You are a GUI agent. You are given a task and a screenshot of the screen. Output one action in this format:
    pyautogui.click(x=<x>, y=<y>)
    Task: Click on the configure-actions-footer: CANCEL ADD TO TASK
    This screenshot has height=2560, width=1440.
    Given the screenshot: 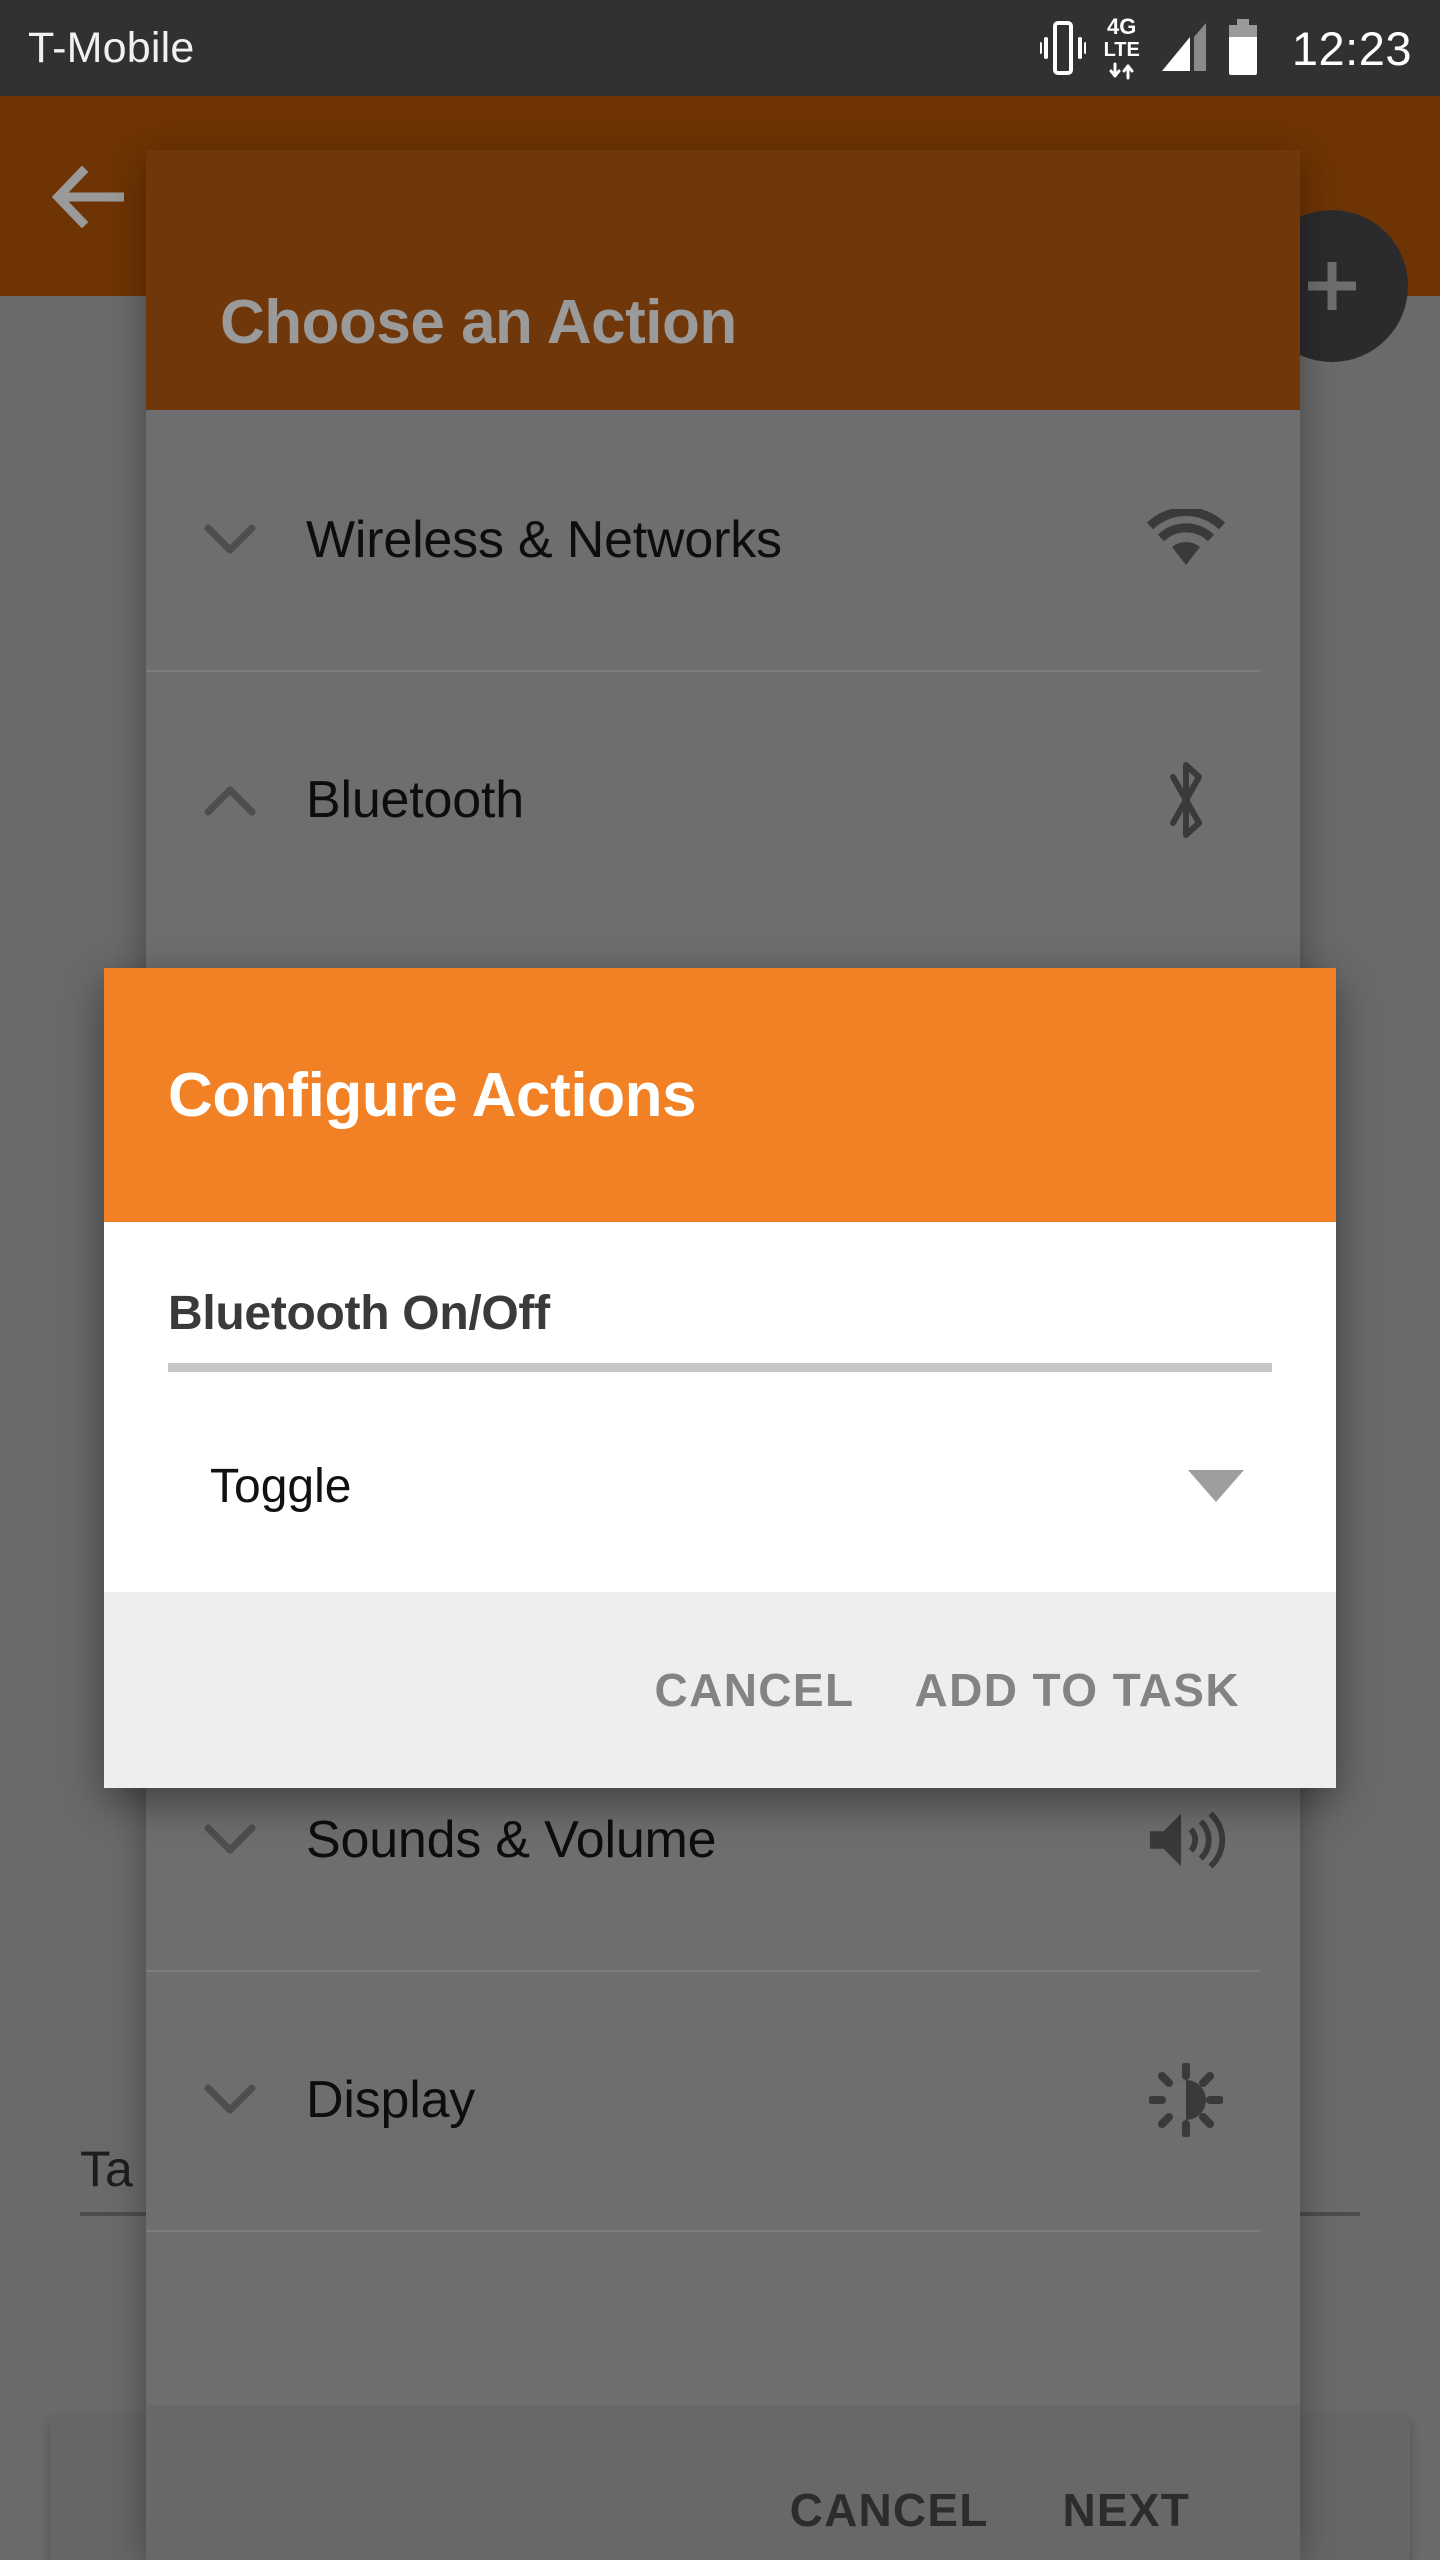 What is the action you would take?
    pyautogui.click(x=720, y=1690)
    